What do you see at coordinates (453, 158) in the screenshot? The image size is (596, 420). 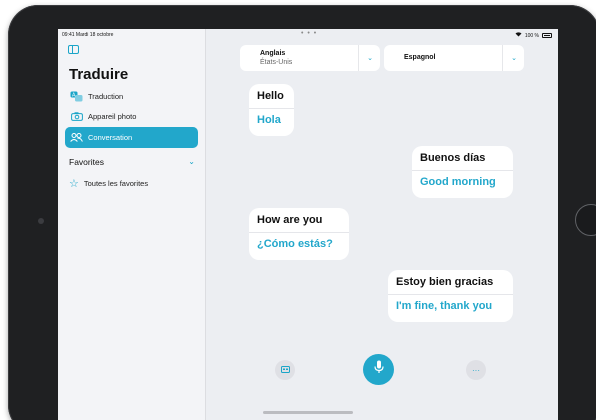 I see `original-text: Buenos días` at bounding box center [453, 158].